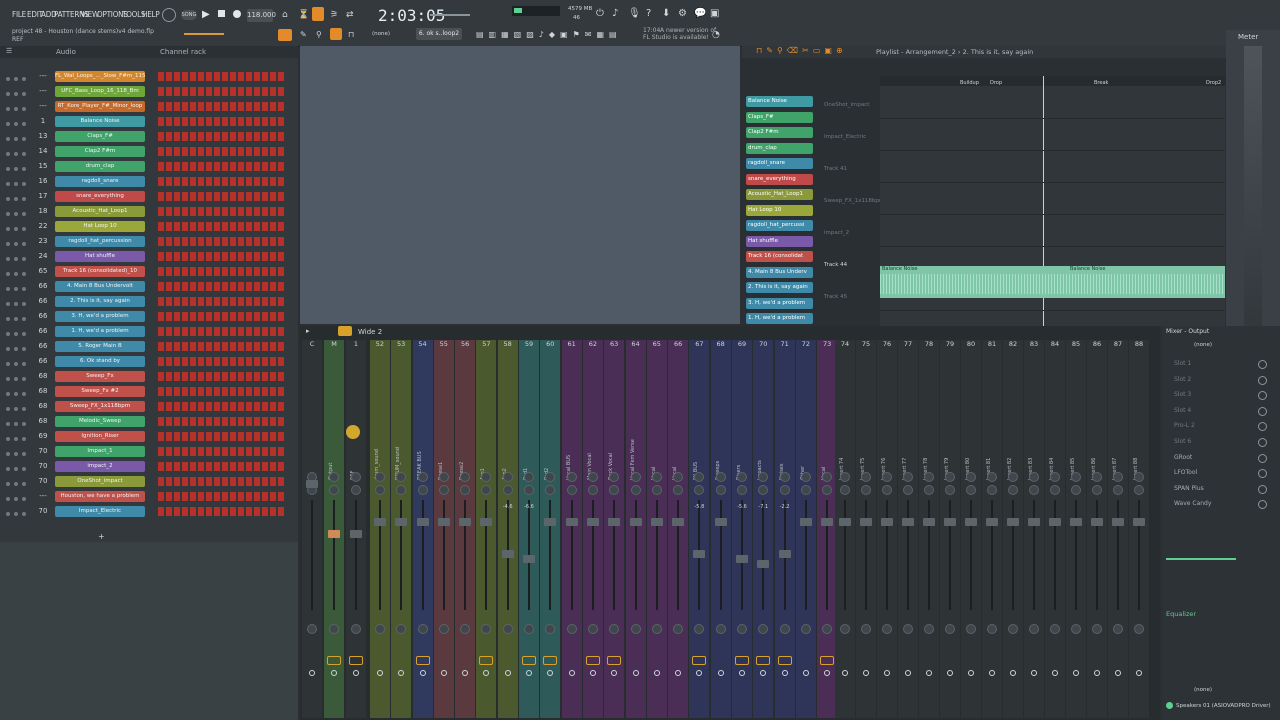 The width and height of the screenshot is (1280, 720). What do you see at coordinates (101, 536) in the screenshot?
I see `add-channel-button: +` at bounding box center [101, 536].